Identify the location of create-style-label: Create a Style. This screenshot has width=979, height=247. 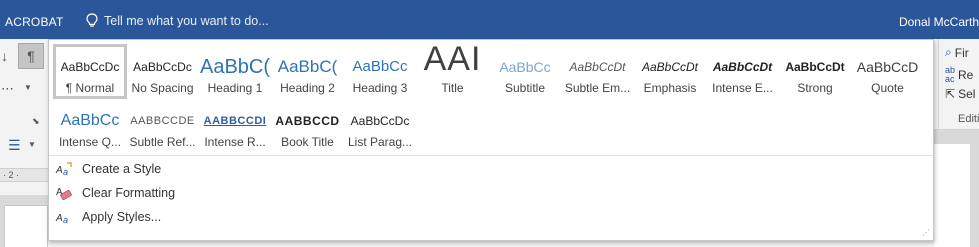
(122, 169).